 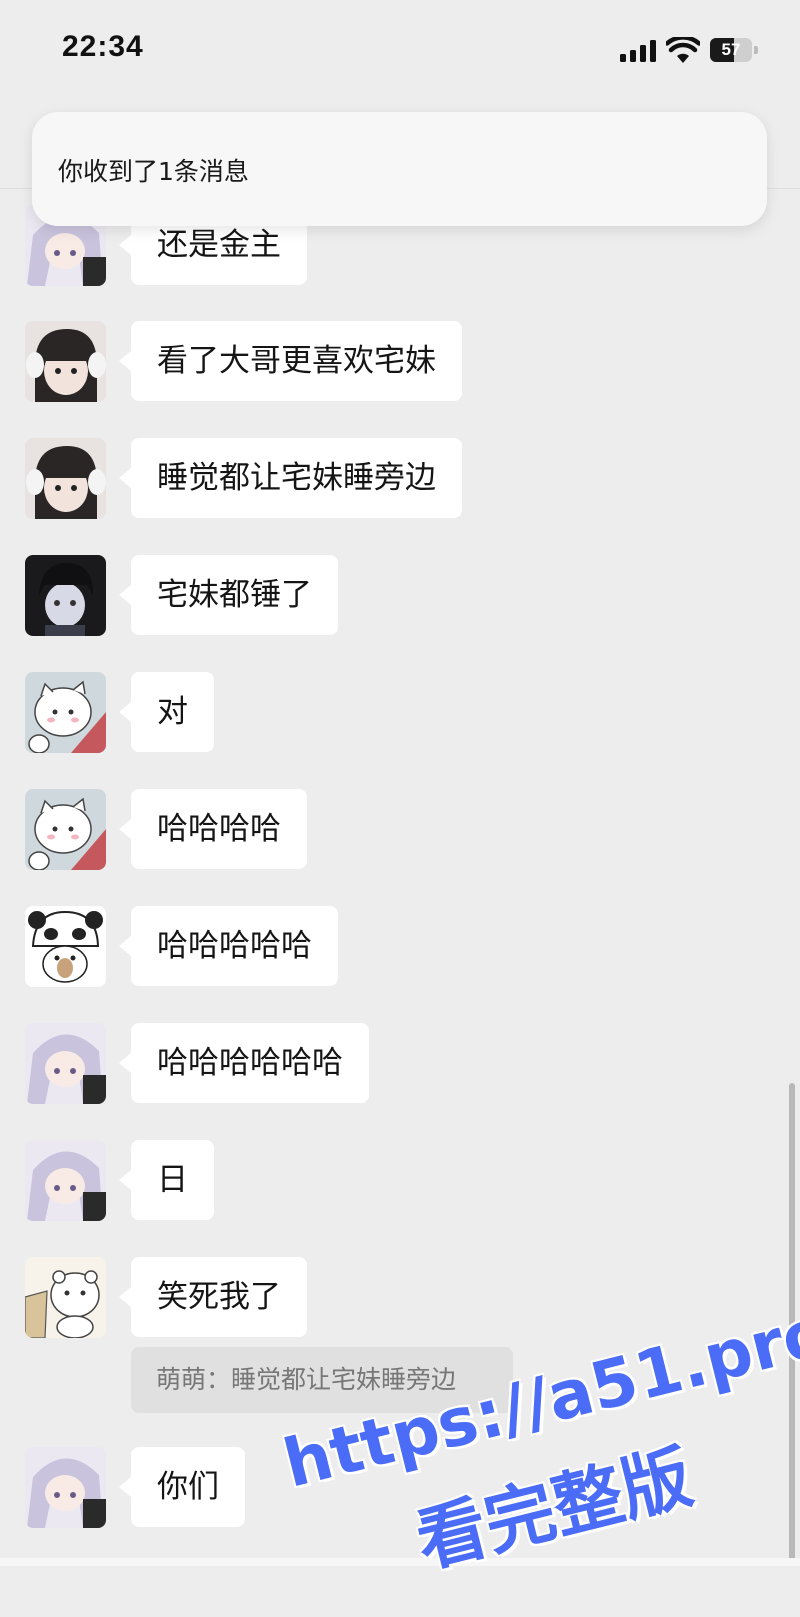 What do you see at coordinates (400, 946) in the screenshot?
I see `message-item: 哈哈哈哈哈` at bounding box center [400, 946].